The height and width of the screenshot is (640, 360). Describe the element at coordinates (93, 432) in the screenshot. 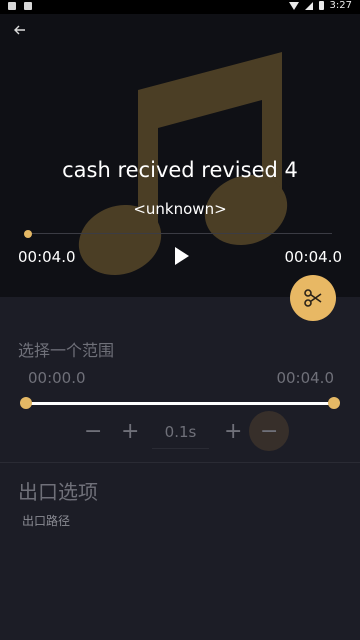

I see `start-decrement-button: −` at that location.